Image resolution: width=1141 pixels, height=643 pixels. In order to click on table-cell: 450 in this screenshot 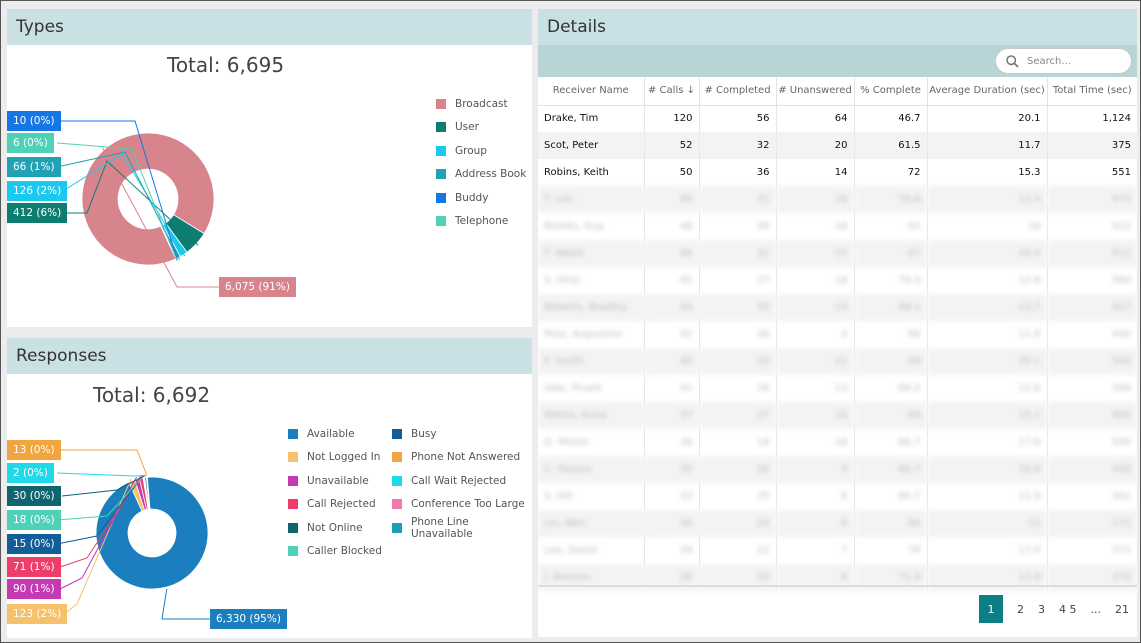, I will do `click(1092, 469)`.